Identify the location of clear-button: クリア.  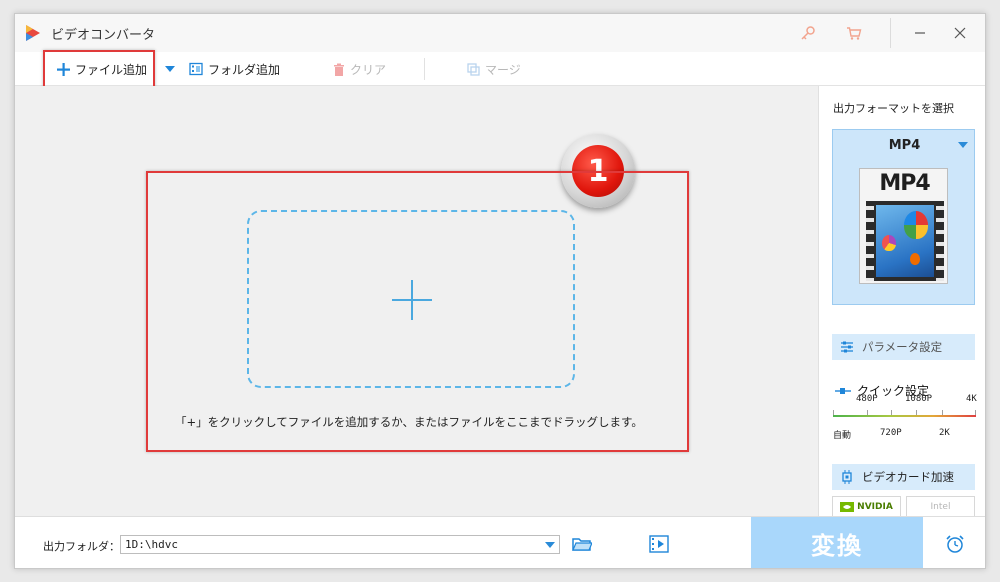
(359, 69).